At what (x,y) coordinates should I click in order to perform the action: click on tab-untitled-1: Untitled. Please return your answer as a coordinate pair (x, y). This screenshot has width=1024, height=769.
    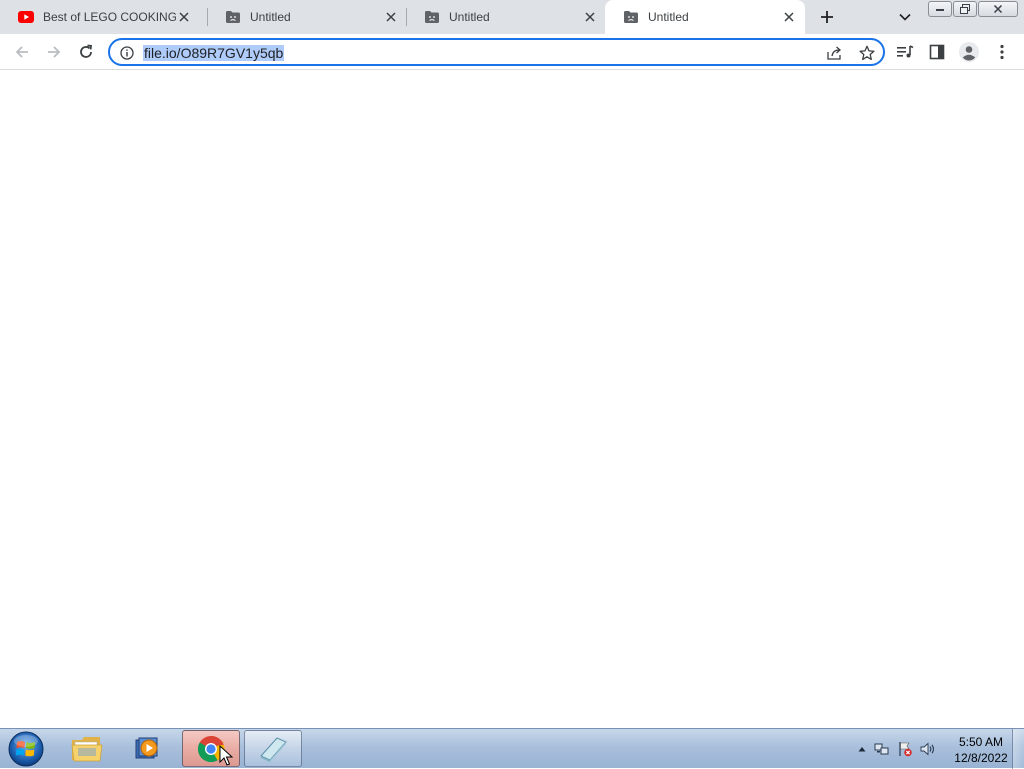
    Looking at the image, I should click on (307, 17).